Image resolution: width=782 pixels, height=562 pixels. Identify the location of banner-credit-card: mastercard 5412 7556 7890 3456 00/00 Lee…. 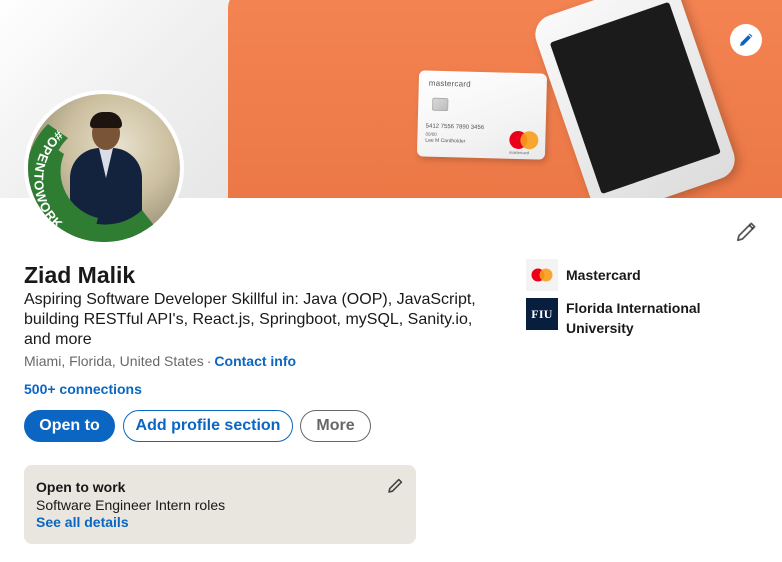
(482, 115).